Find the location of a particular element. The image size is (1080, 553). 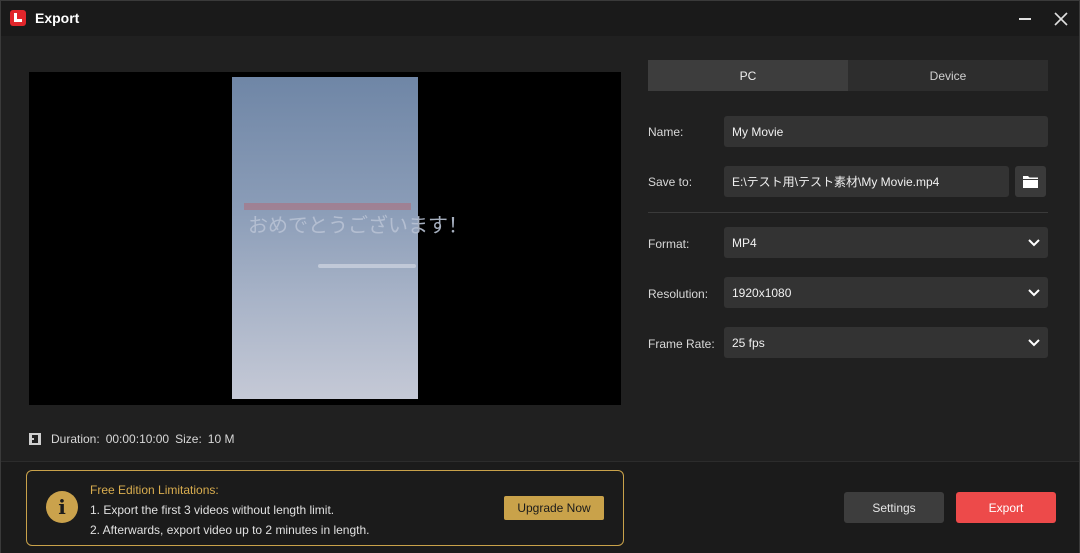

browse-folder-button is located at coordinates (1030, 181).